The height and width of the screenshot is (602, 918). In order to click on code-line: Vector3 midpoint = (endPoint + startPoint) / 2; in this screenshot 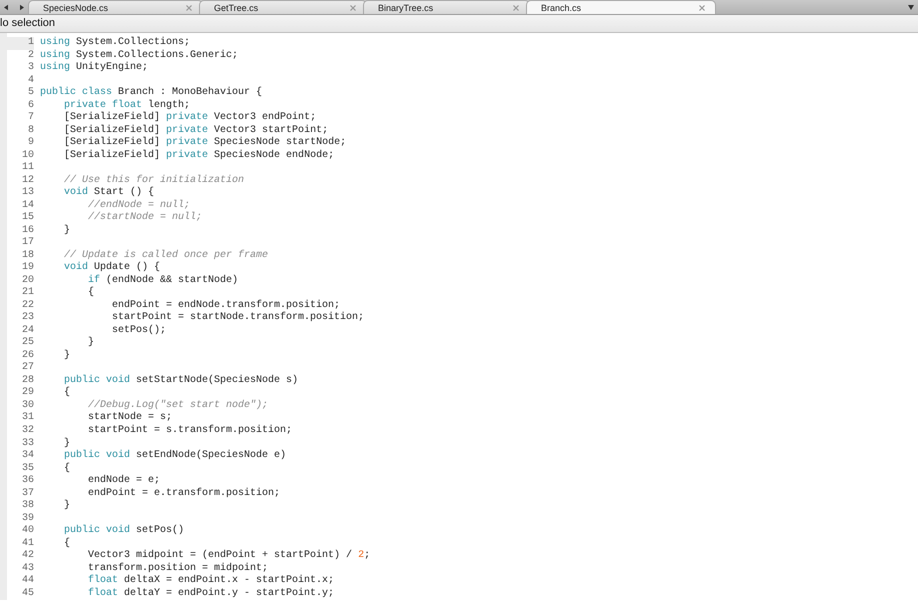, I will do `click(228, 556)`.